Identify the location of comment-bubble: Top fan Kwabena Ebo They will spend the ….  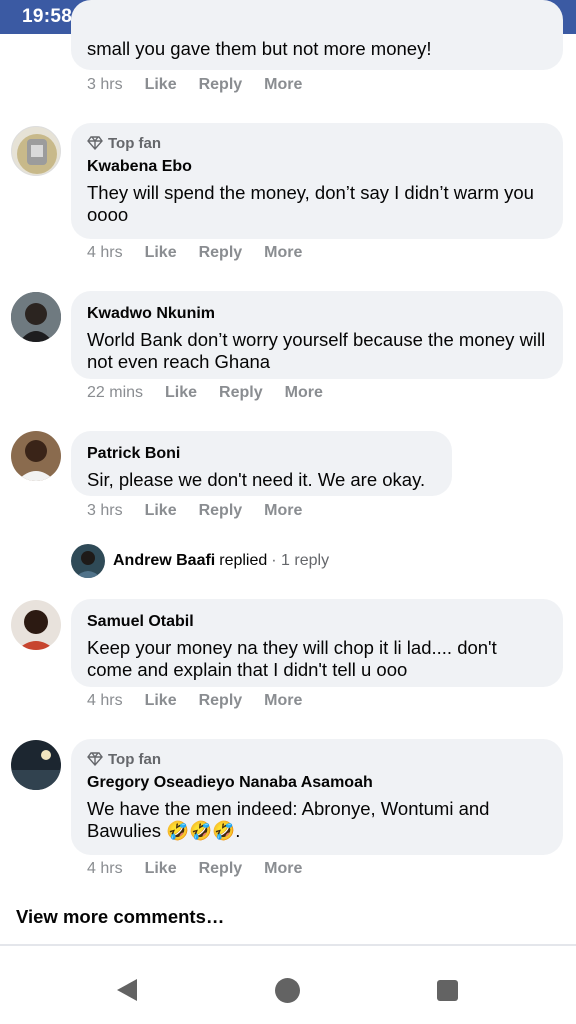
(317, 181).